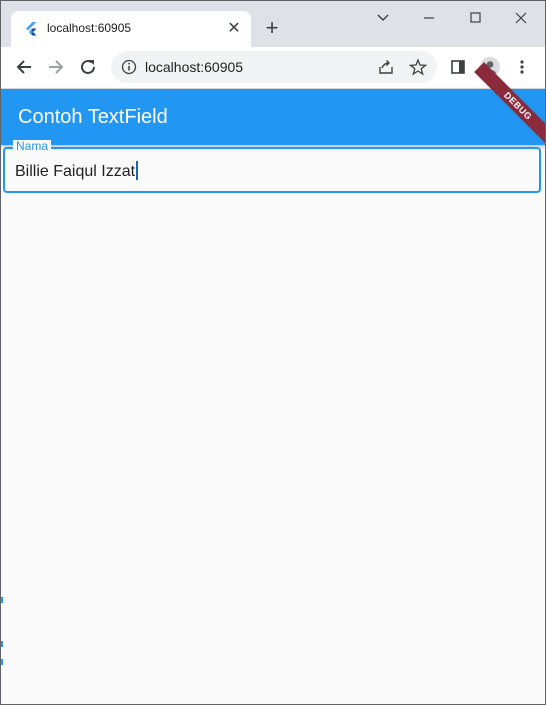 The image size is (546, 705). What do you see at coordinates (521, 18) in the screenshot?
I see `close-window-icon` at bounding box center [521, 18].